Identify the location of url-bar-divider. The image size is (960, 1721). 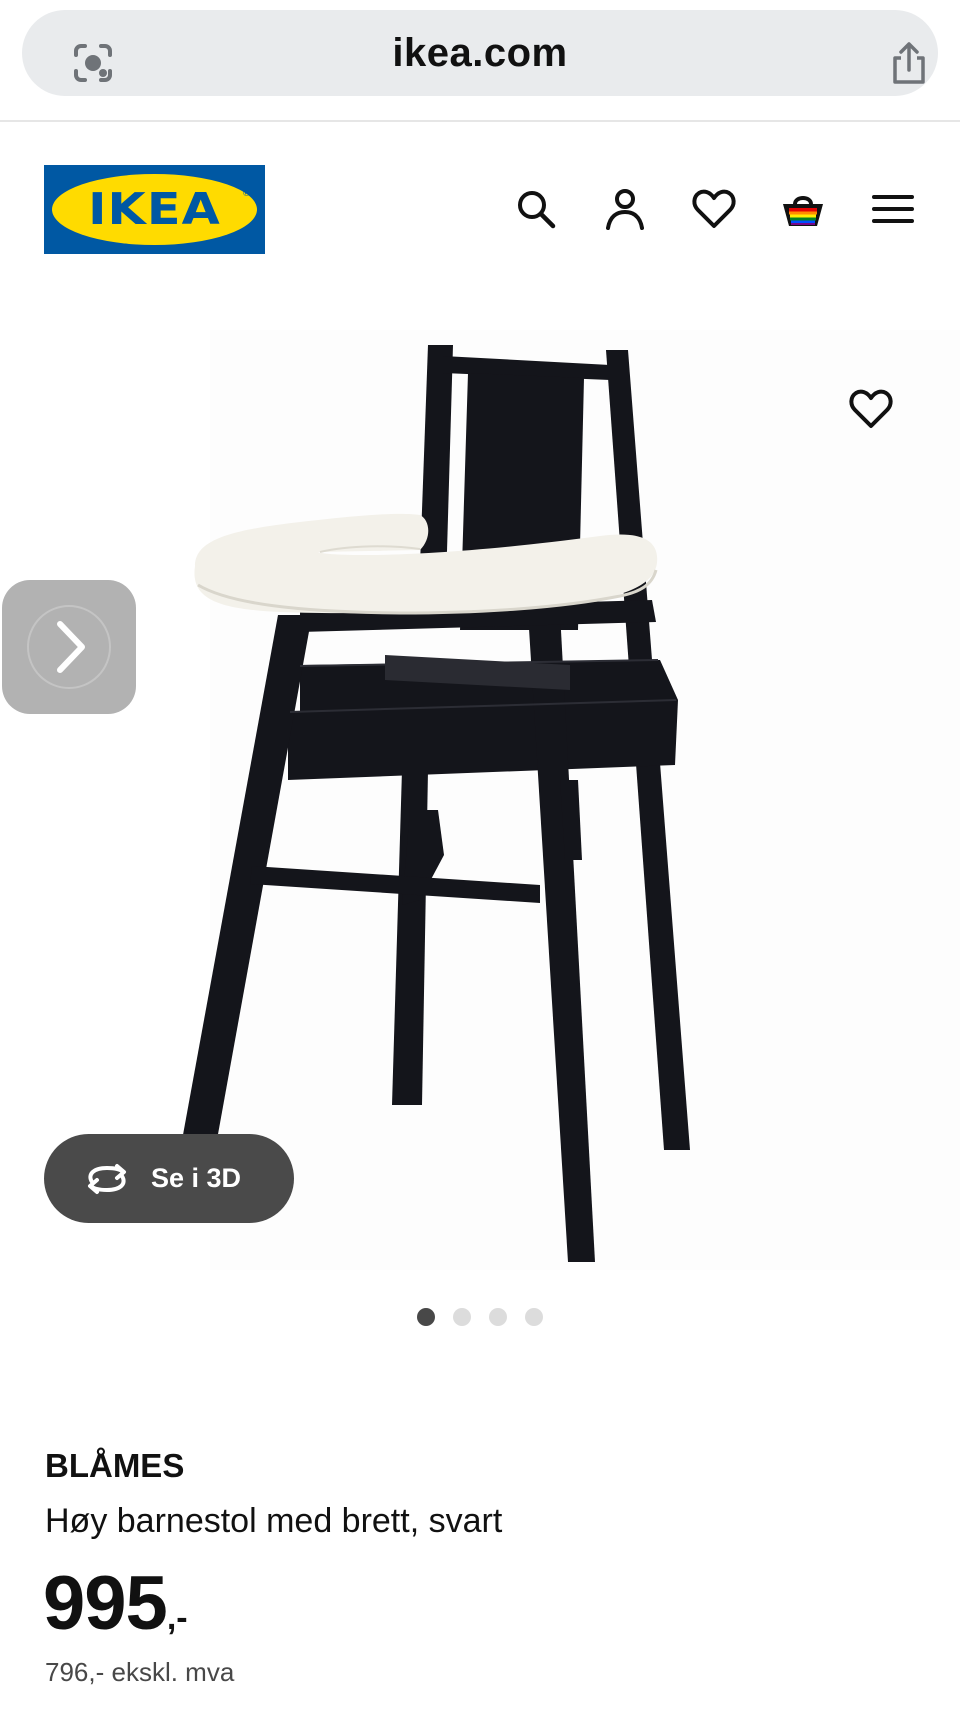
(480, 121).